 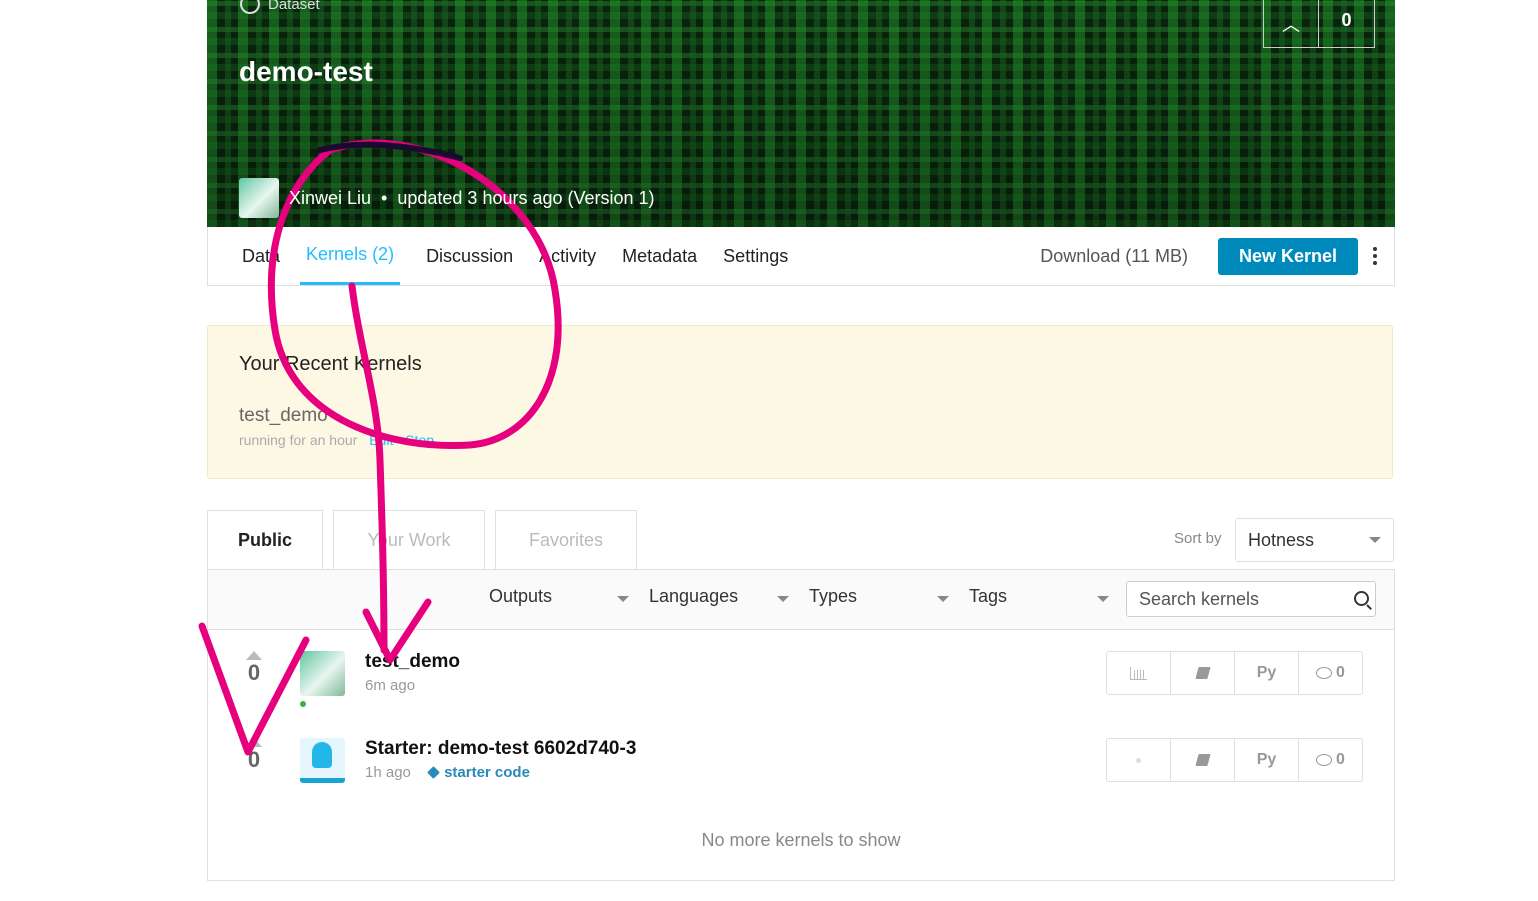 What do you see at coordinates (833, 596) in the screenshot?
I see `filter-types-label: Types` at bounding box center [833, 596].